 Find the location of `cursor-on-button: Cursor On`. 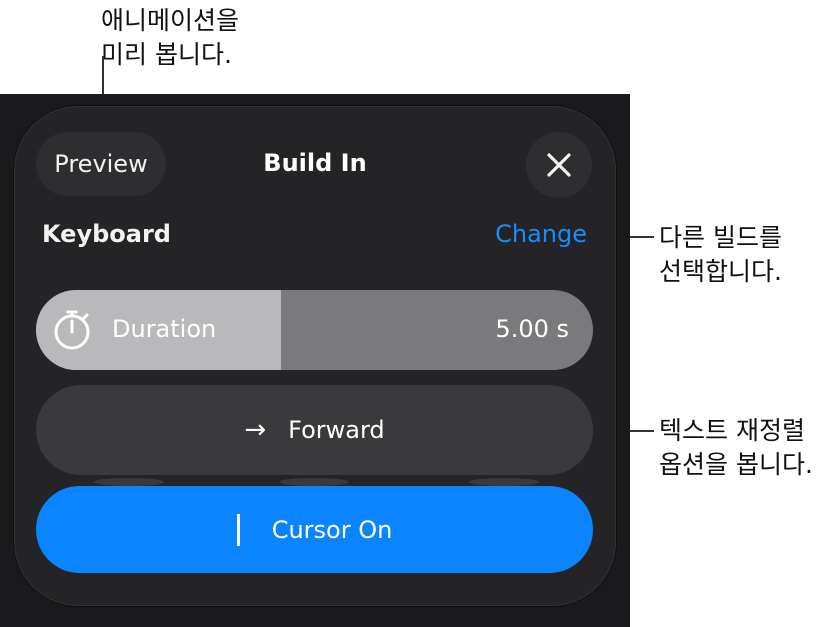

cursor-on-button: Cursor On is located at coordinates (314, 529).